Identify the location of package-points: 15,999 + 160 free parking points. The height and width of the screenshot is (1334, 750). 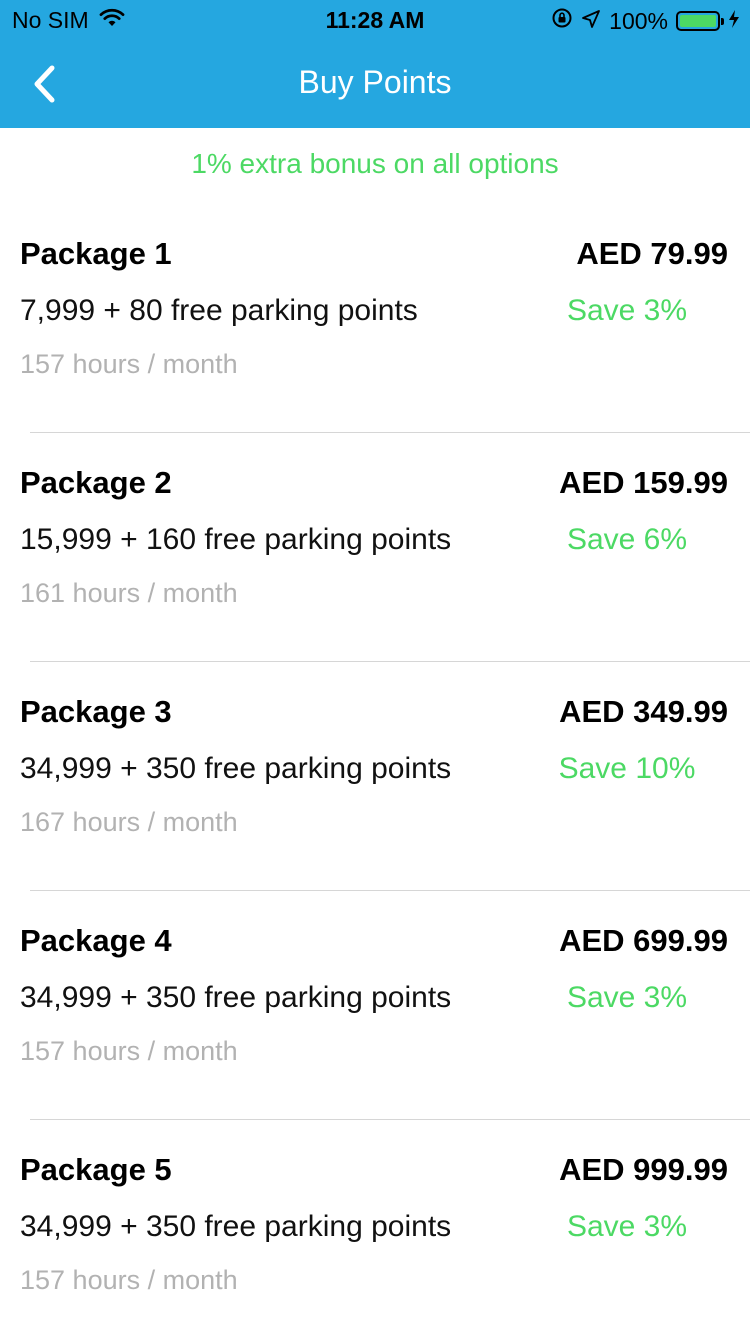
(236, 539).